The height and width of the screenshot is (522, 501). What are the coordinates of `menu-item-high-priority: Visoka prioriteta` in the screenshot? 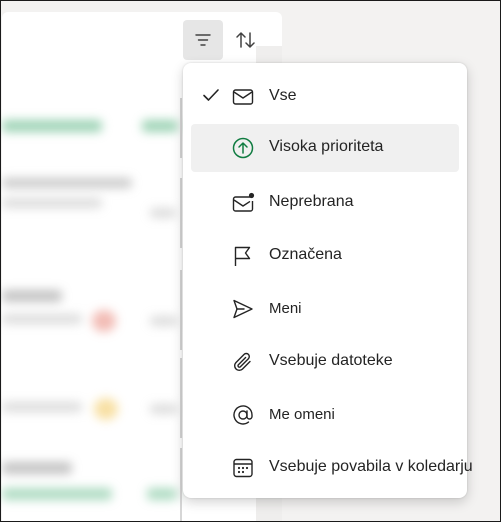 It's located at (325, 148).